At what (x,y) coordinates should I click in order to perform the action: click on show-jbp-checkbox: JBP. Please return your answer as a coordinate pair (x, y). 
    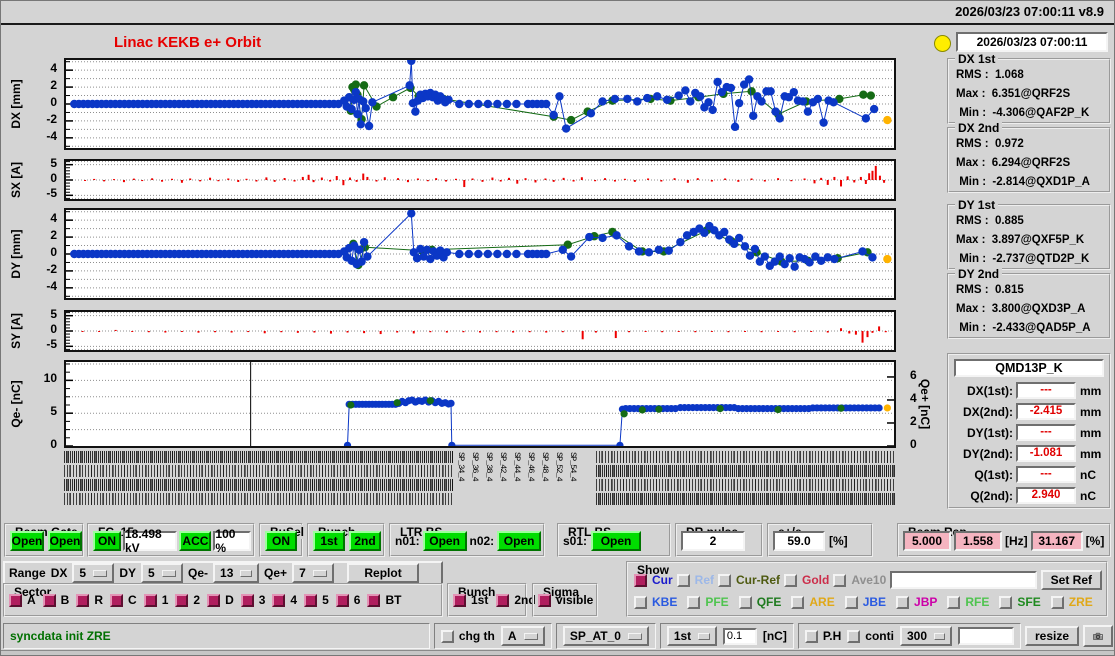
    Looking at the image, I should click on (916, 602).